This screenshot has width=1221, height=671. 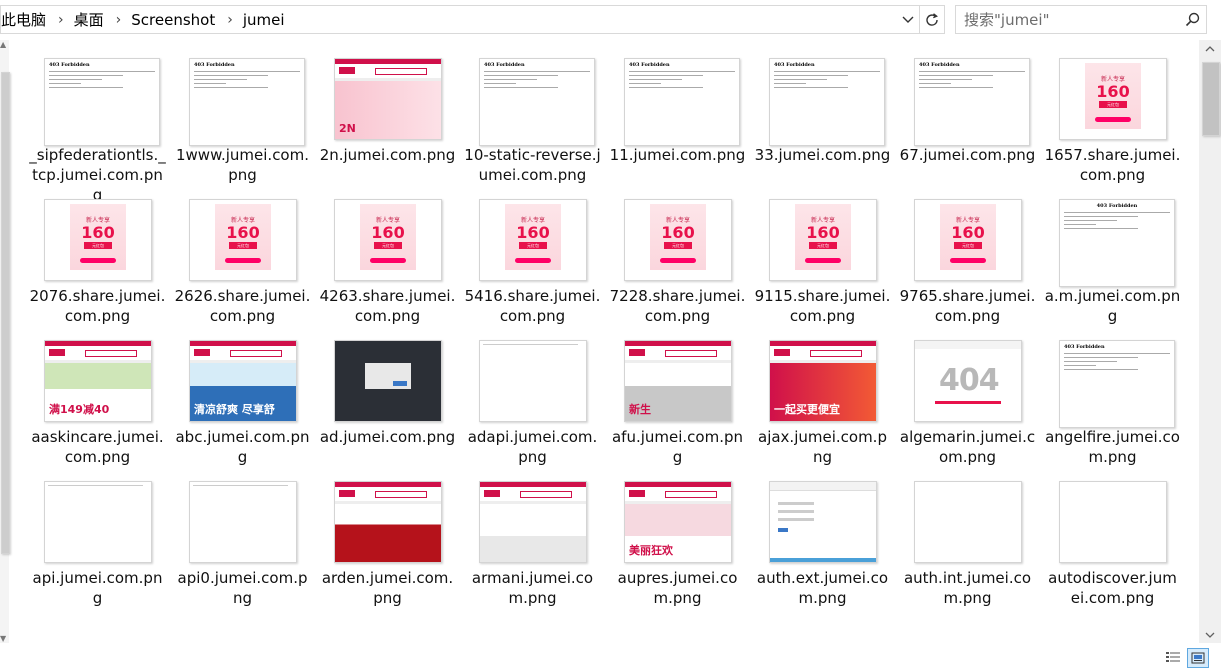 I want to click on file-item: auth.ext.jumei.com.png, so click(x=822, y=548).